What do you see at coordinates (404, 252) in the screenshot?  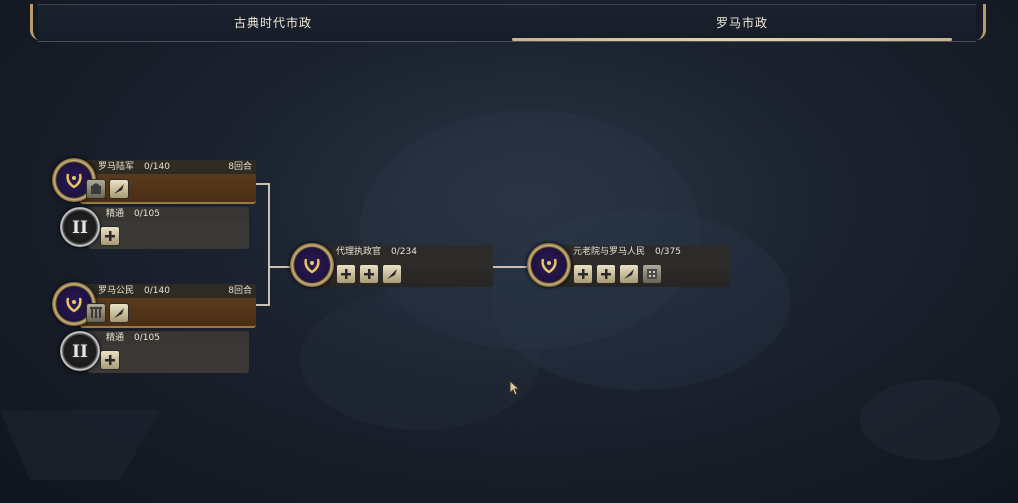 I see `node-progress: 0/234` at bounding box center [404, 252].